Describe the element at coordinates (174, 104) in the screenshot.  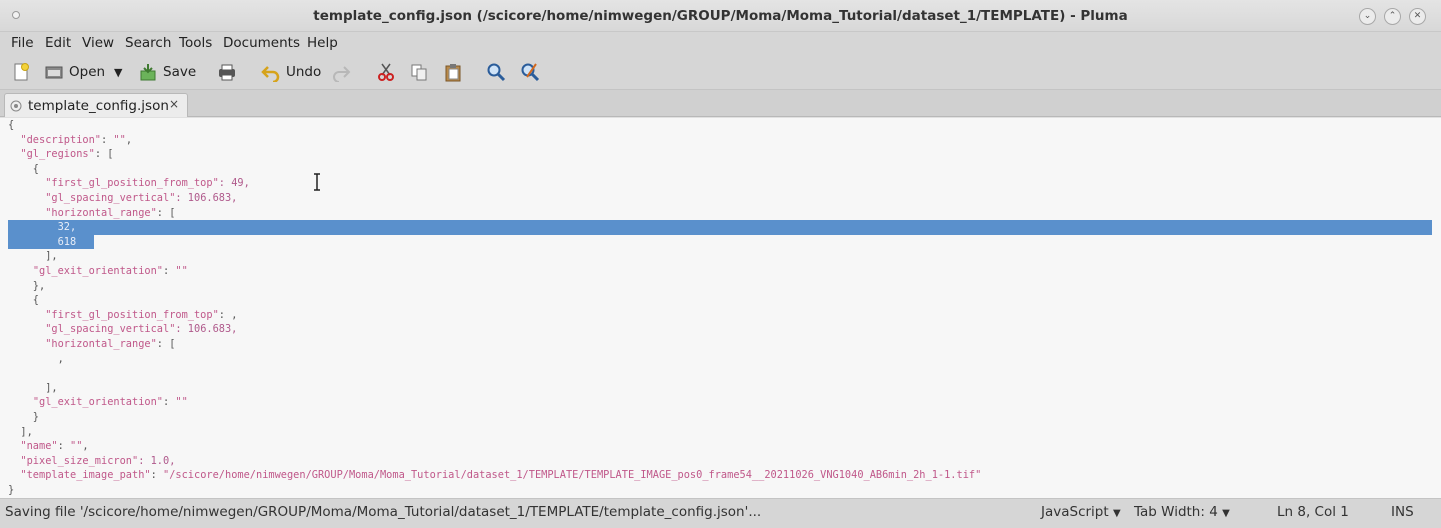
I see `tab-close-icon: ×` at that location.